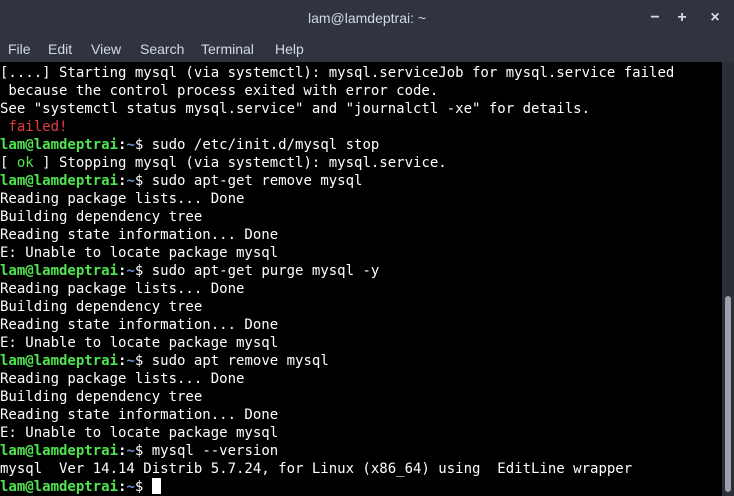 Image resolution: width=734 pixels, height=496 pixels. What do you see at coordinates (25, 163) in the screenshot?
I see `ok-status: ok` at bounding box center [25, 163].